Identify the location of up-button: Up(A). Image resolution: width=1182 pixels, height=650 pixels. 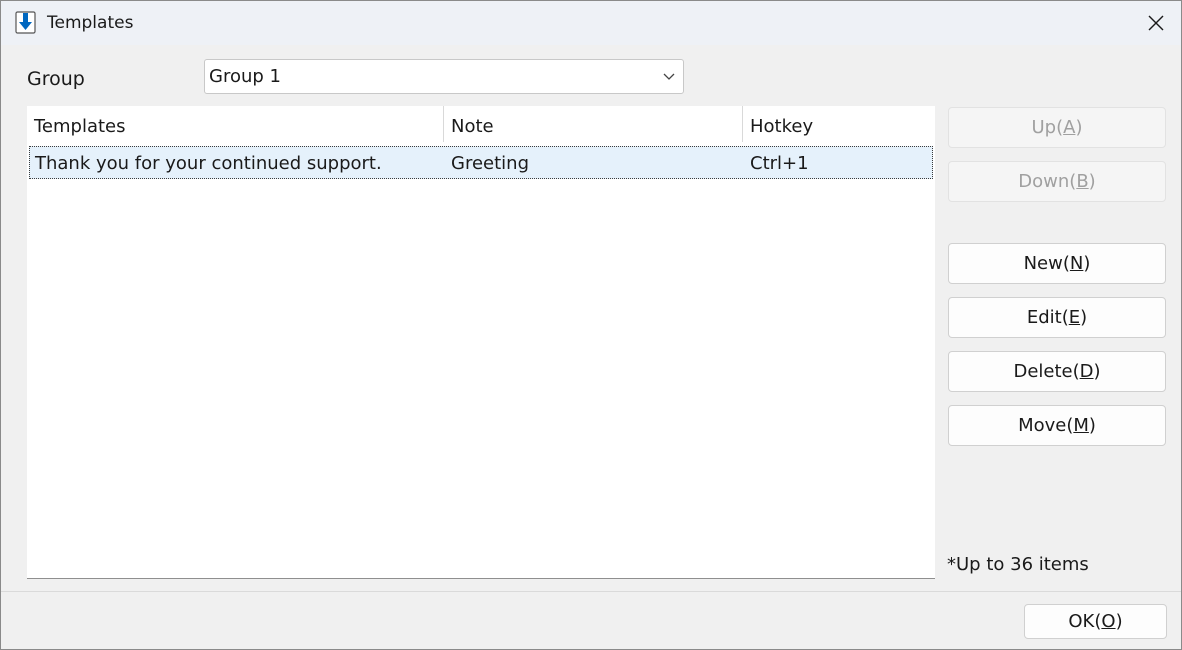
(1057, 127).